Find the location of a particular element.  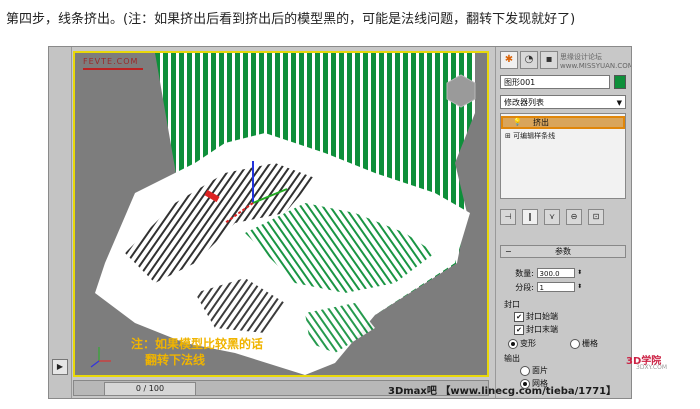

note-line-2: 翻转下法线 is located at coordinates (175, 360).